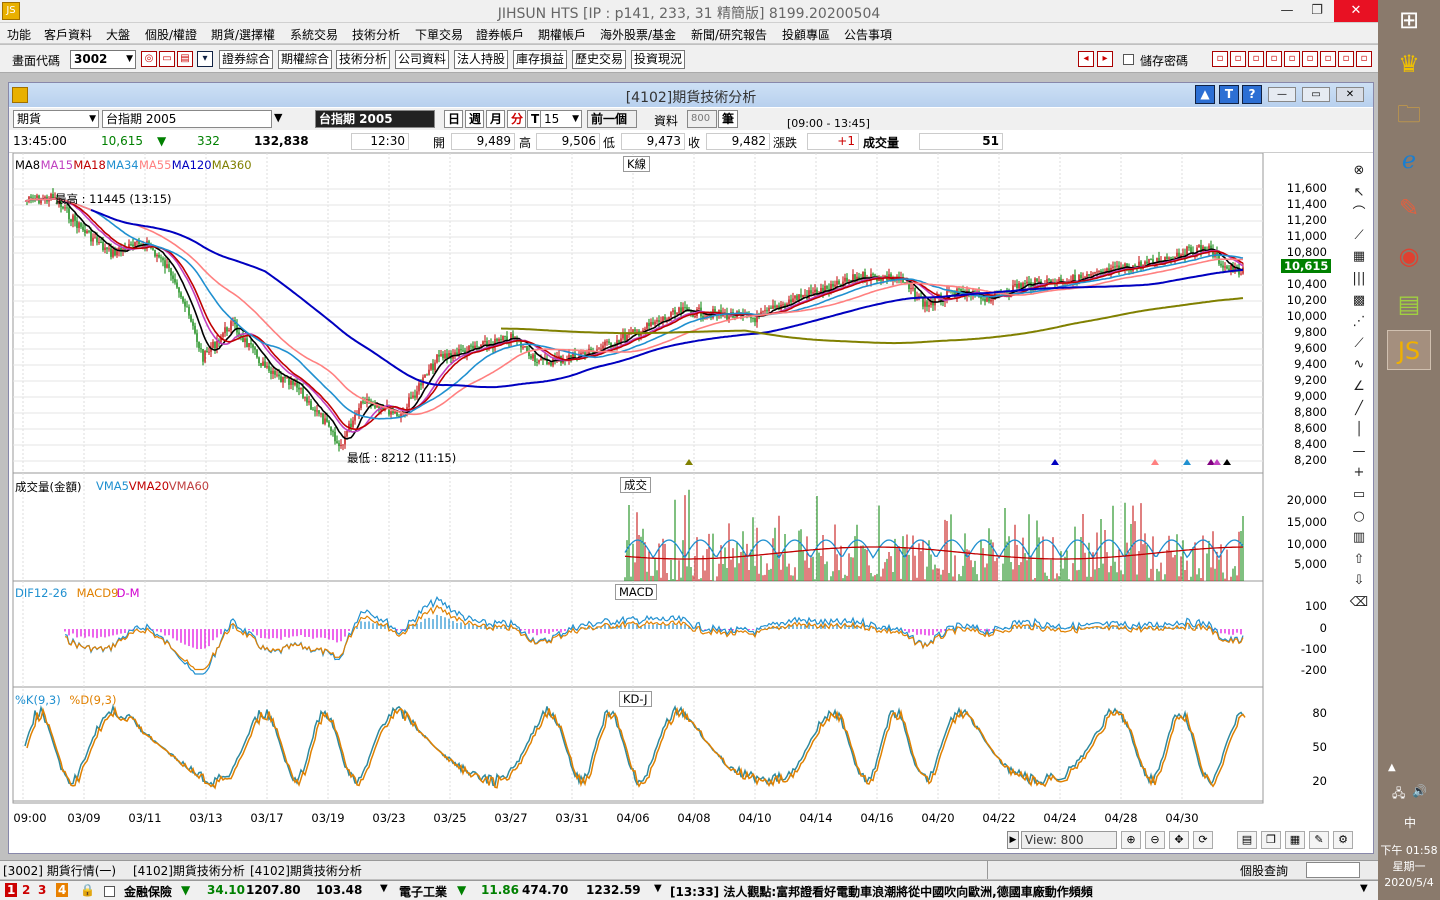  What do you see at coordinates (1317, 11) in the screenshot?
I see `restore-button: ❐` at bounding box center [1317, 11].